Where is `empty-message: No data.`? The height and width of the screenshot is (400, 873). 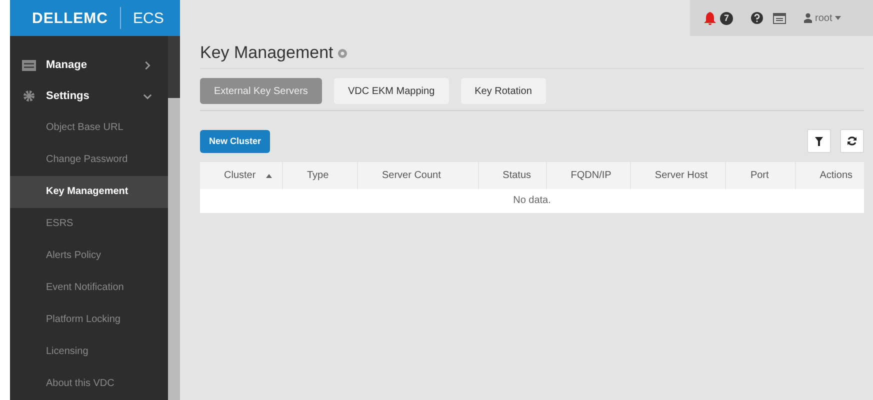
empty-message: No data. is located at coordinates (532, 201).